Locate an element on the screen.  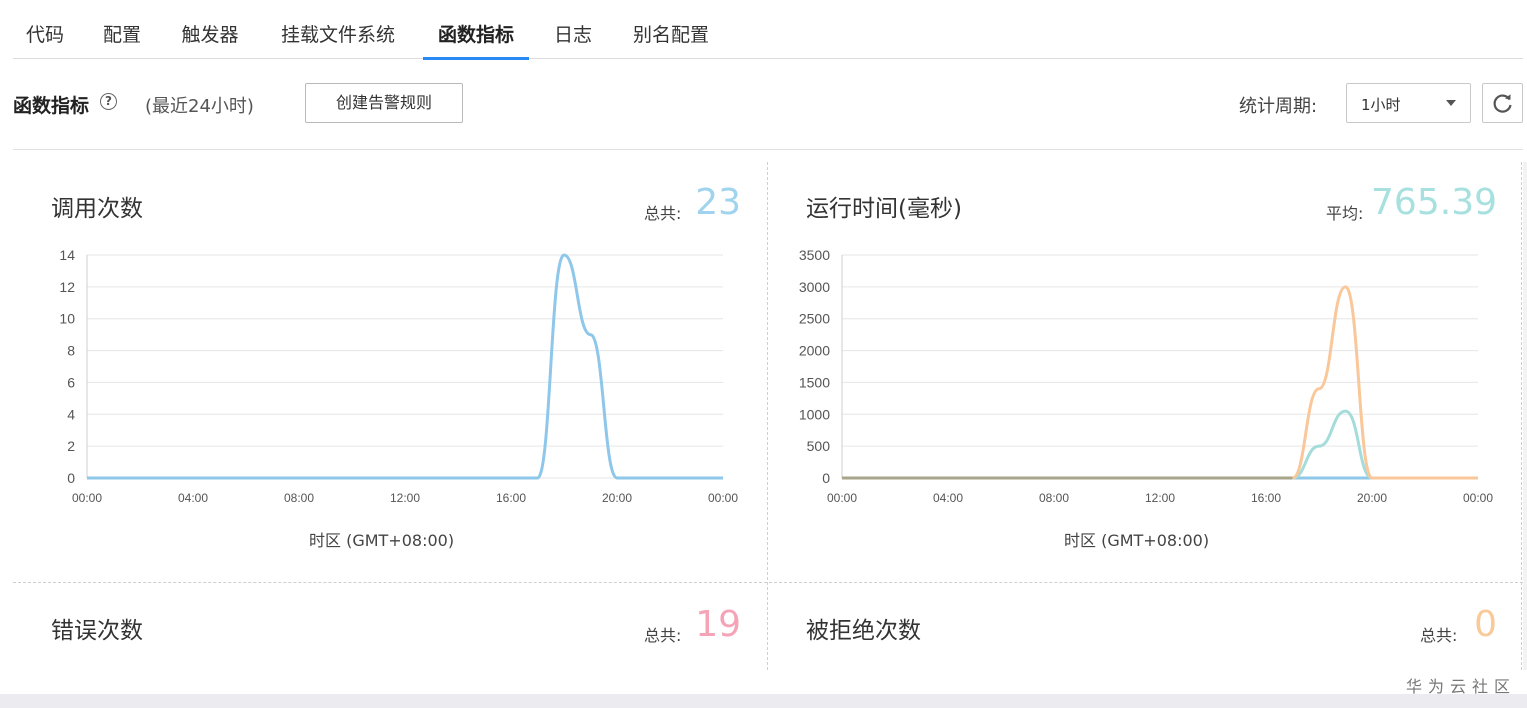
period-select-value: 1小时 is located at coordinates (1381, 105).